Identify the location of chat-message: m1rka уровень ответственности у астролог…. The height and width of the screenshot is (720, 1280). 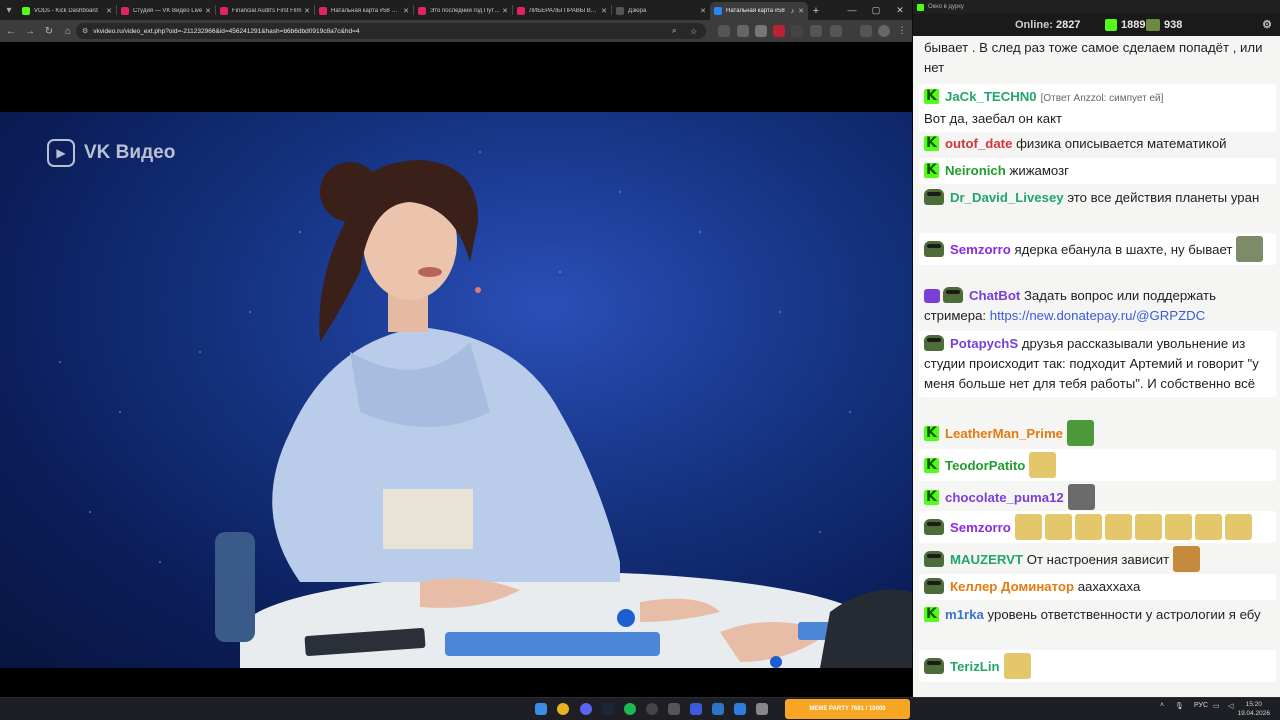
(1097, 615).